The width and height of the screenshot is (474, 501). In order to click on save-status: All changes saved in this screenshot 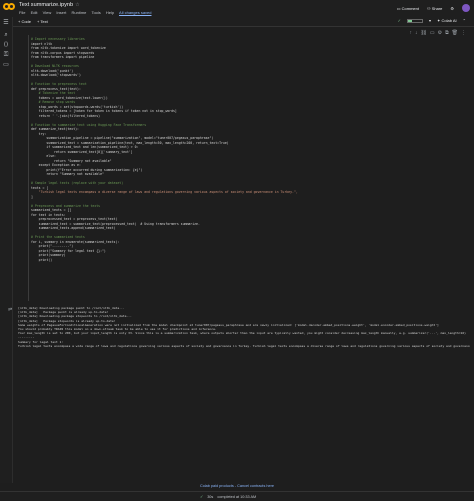, I will do `click(135, 12)`.